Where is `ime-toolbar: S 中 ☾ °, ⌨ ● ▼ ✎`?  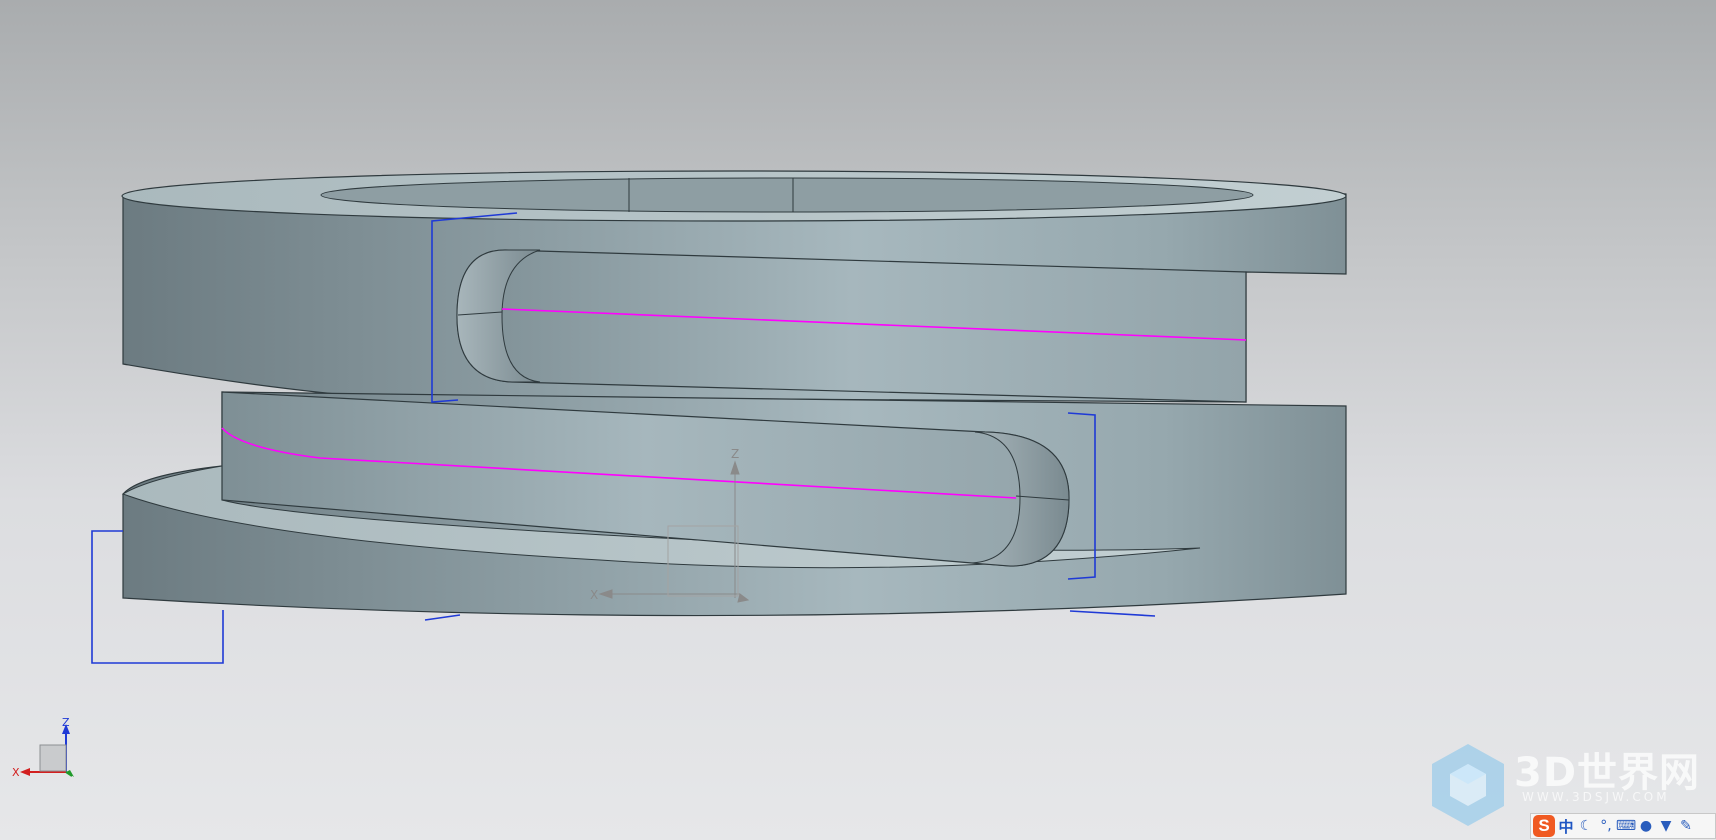
ime-toolbar: S 中 ☾ °, ⌨ ● ▼ ✎ is located at coordinates (1623, 826).